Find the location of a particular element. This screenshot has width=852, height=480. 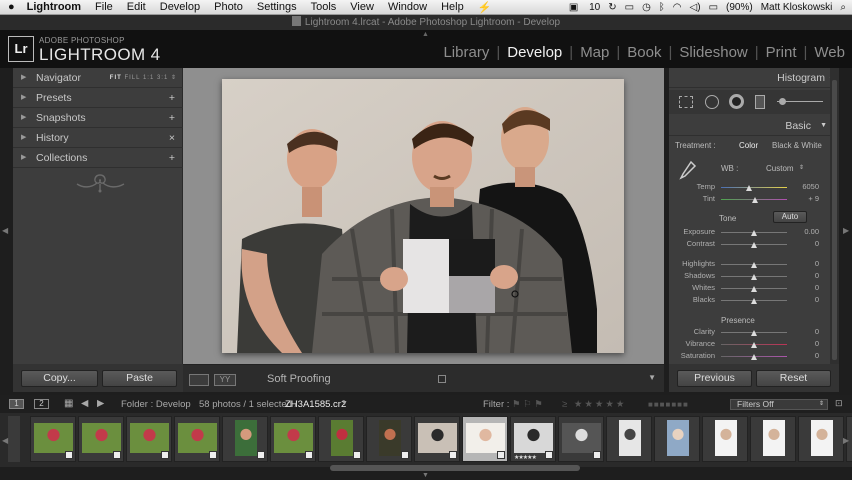

slider-knob-temp is located at coordinates (748, 188).